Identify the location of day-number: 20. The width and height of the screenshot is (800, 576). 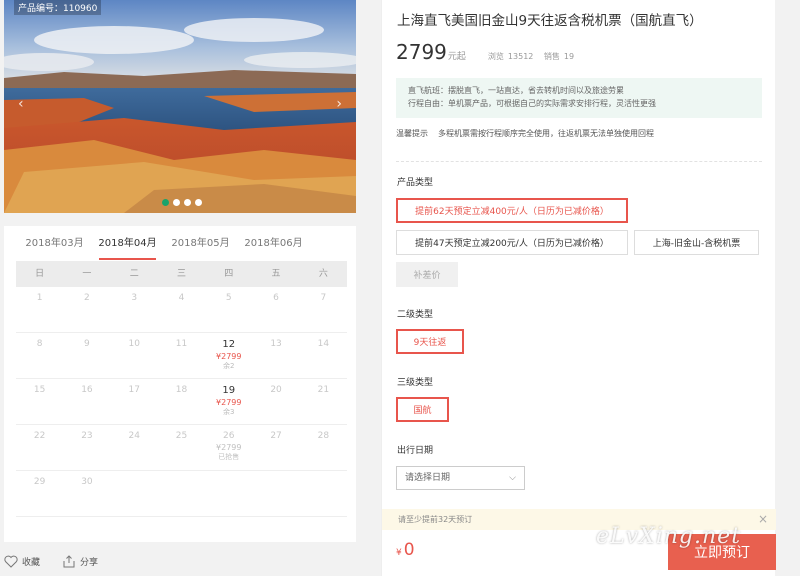
(276, 390).